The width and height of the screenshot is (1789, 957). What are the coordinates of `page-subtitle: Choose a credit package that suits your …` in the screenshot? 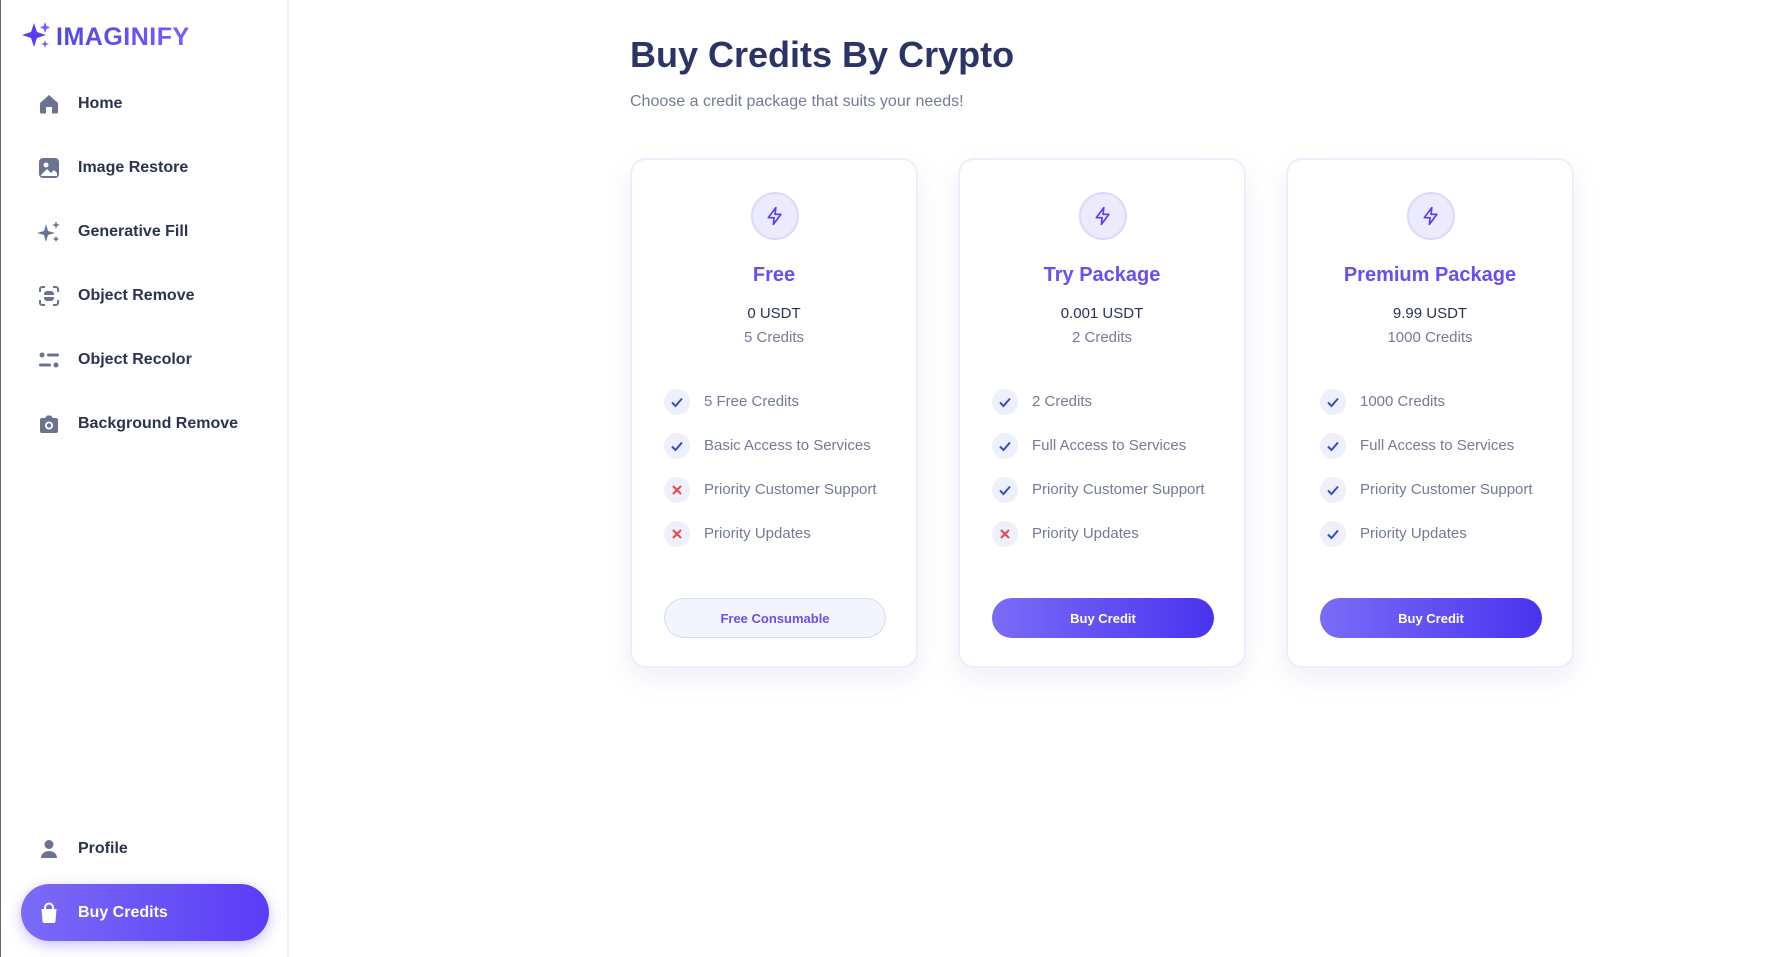 It's located at (797, 101).